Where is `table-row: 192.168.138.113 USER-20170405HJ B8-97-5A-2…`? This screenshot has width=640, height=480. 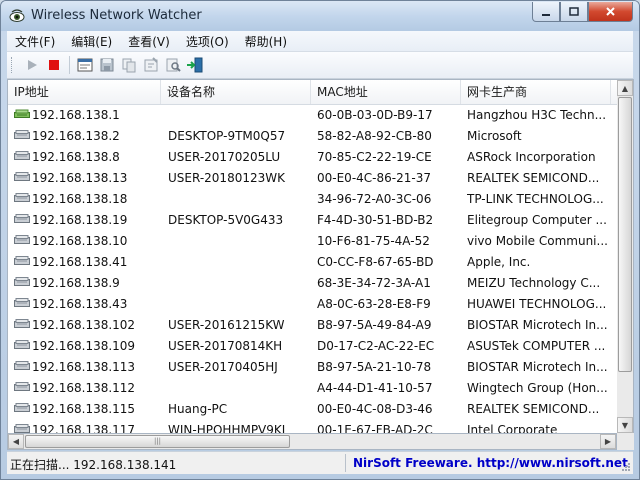
table-row: 192.168.138.113 USER-20170405HJ B8-97-5A-2… is located at coordinates (313, 367).